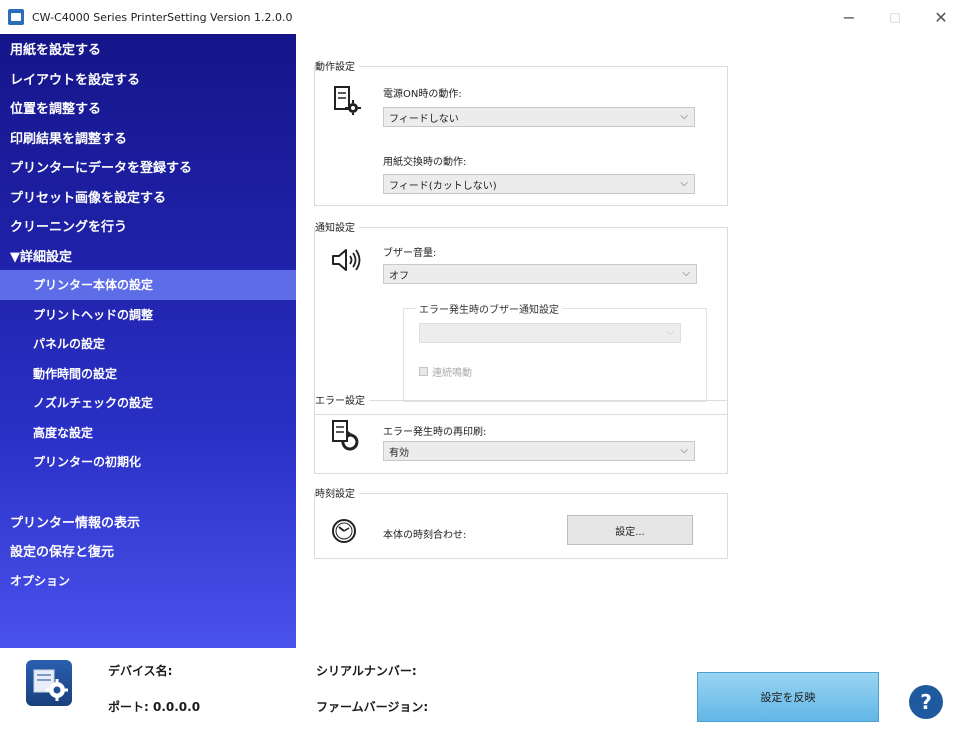 Image resolution: width=964 pixels, height=736 pixels. Describe the element at coordinates (539, 451) in the screenshot. I see `reprint-select: 有効 ⌵` at that location.